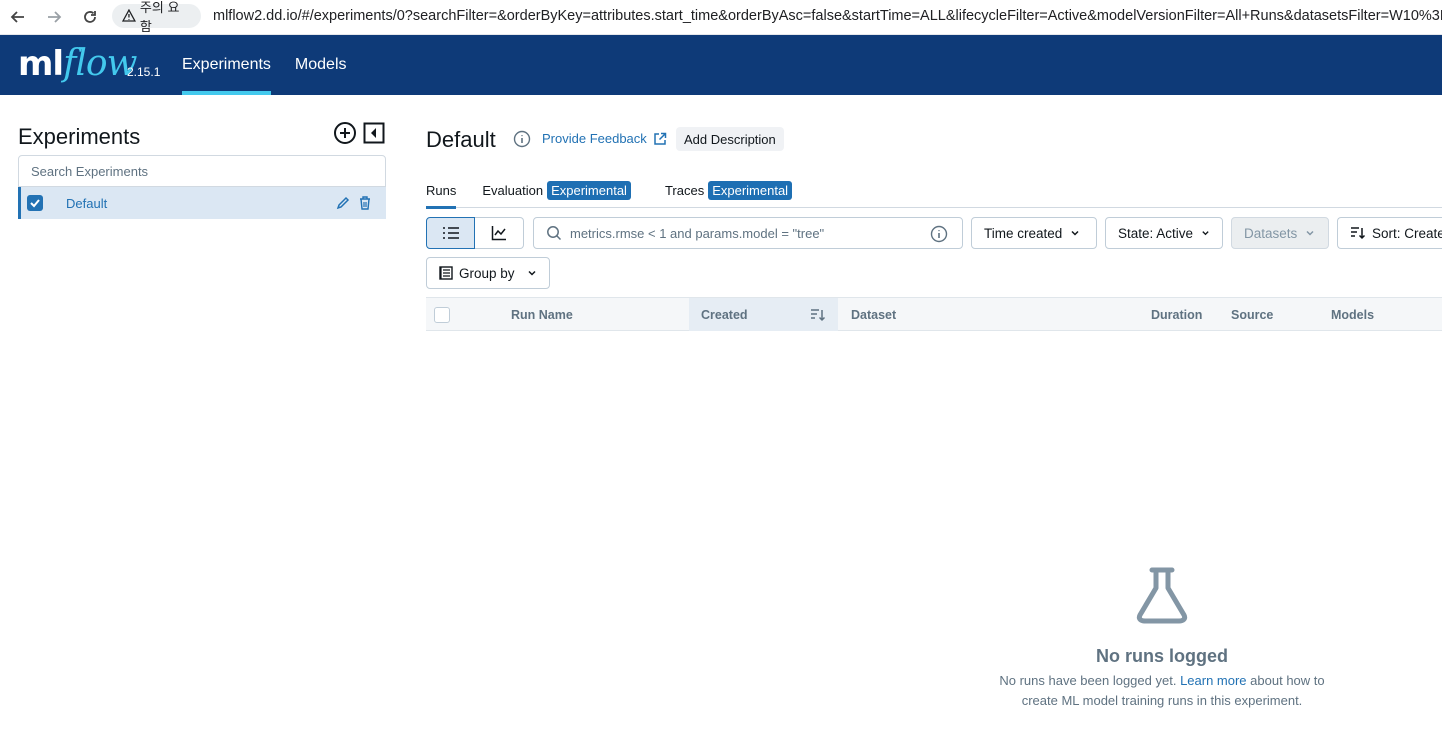  What do you see at coordinates (522, 141) in the screenshot?
I see `info-icon` at bounding box center [522, 141].